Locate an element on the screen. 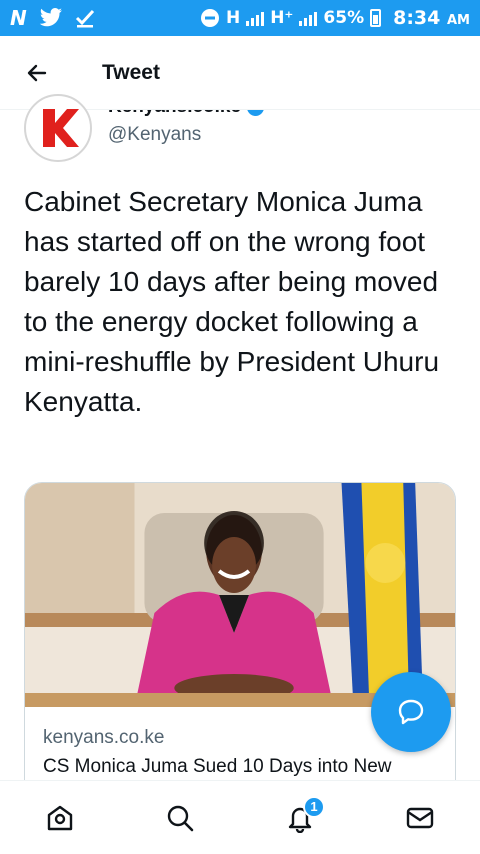 Image resolution: width=480 pixels, height=854 pixels. avatar is located at coordinates (58, 128).